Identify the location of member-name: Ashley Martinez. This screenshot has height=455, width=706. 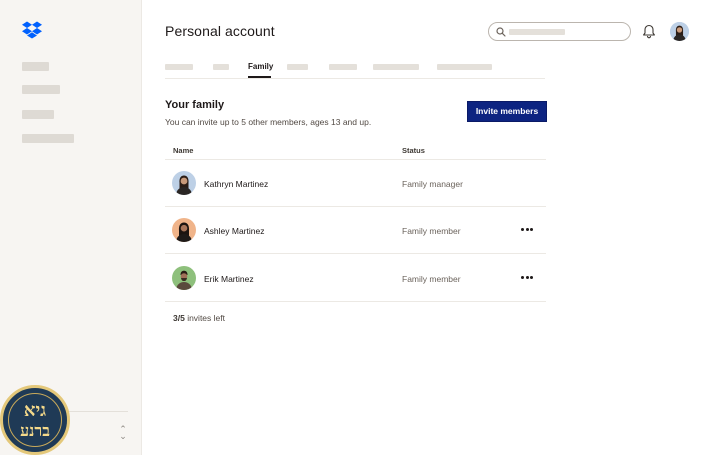
(234, 231).